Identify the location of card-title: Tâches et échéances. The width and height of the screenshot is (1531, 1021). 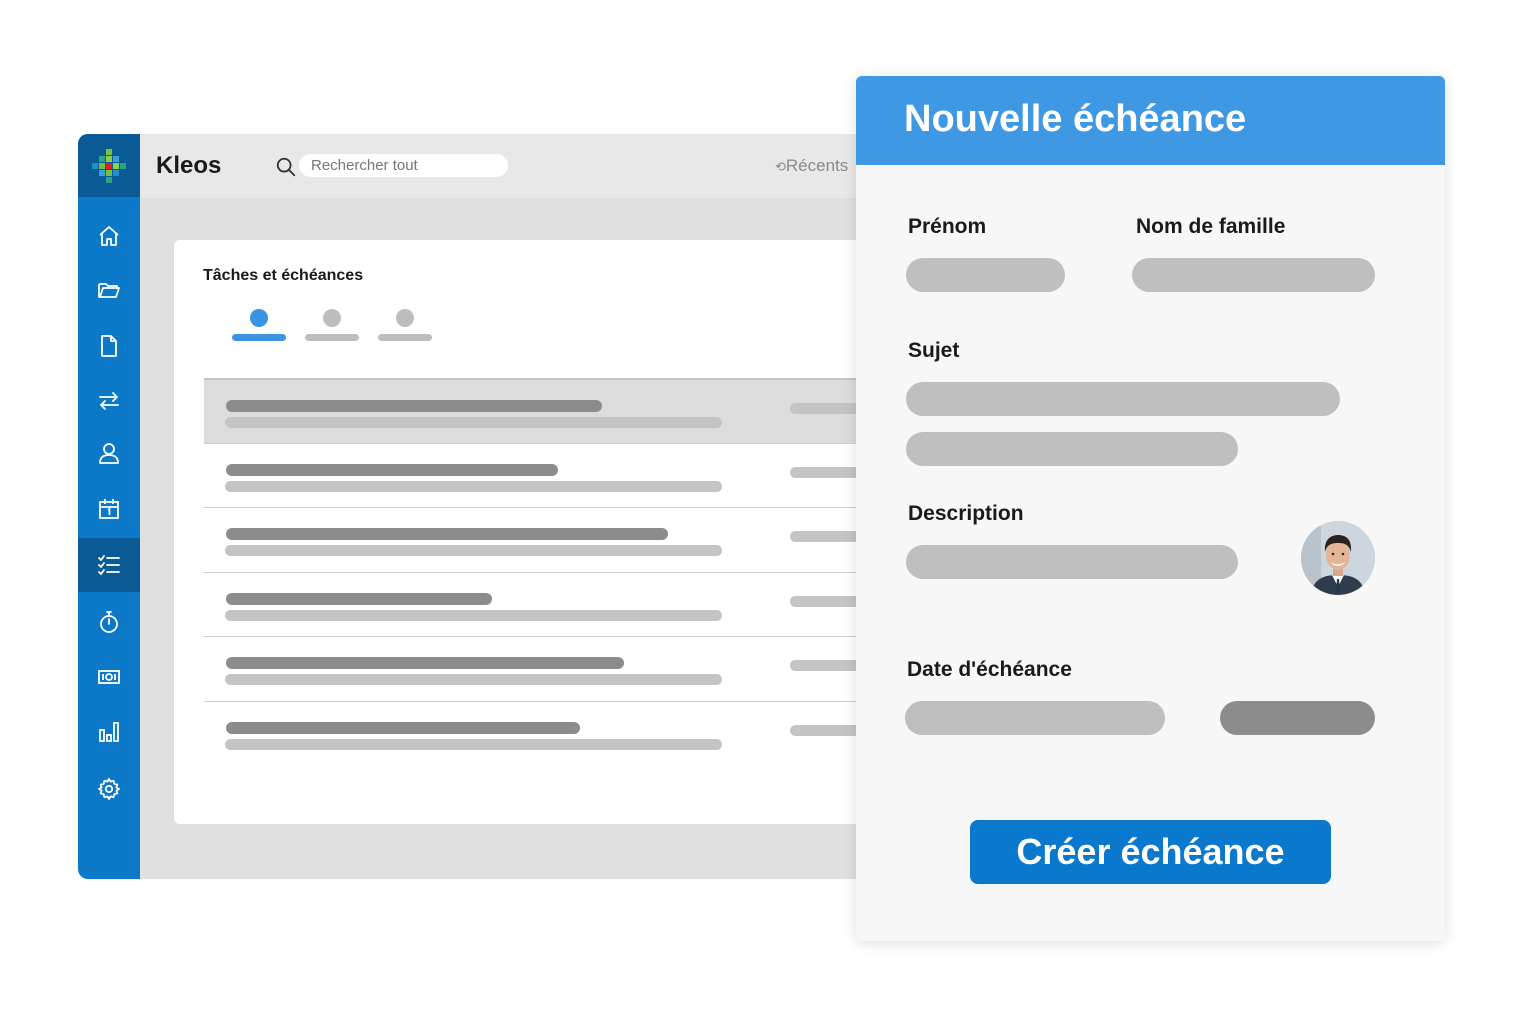
(283, 275).